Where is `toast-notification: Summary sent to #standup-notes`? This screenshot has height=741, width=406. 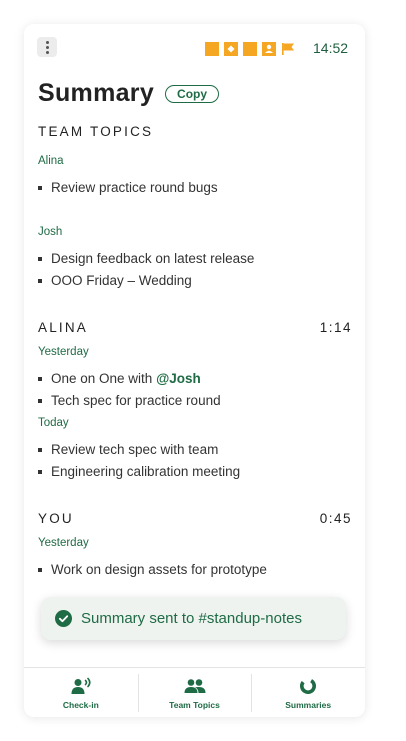
toast-notification: Summary sent to #standup-notes is located at coordinates (193, 618).